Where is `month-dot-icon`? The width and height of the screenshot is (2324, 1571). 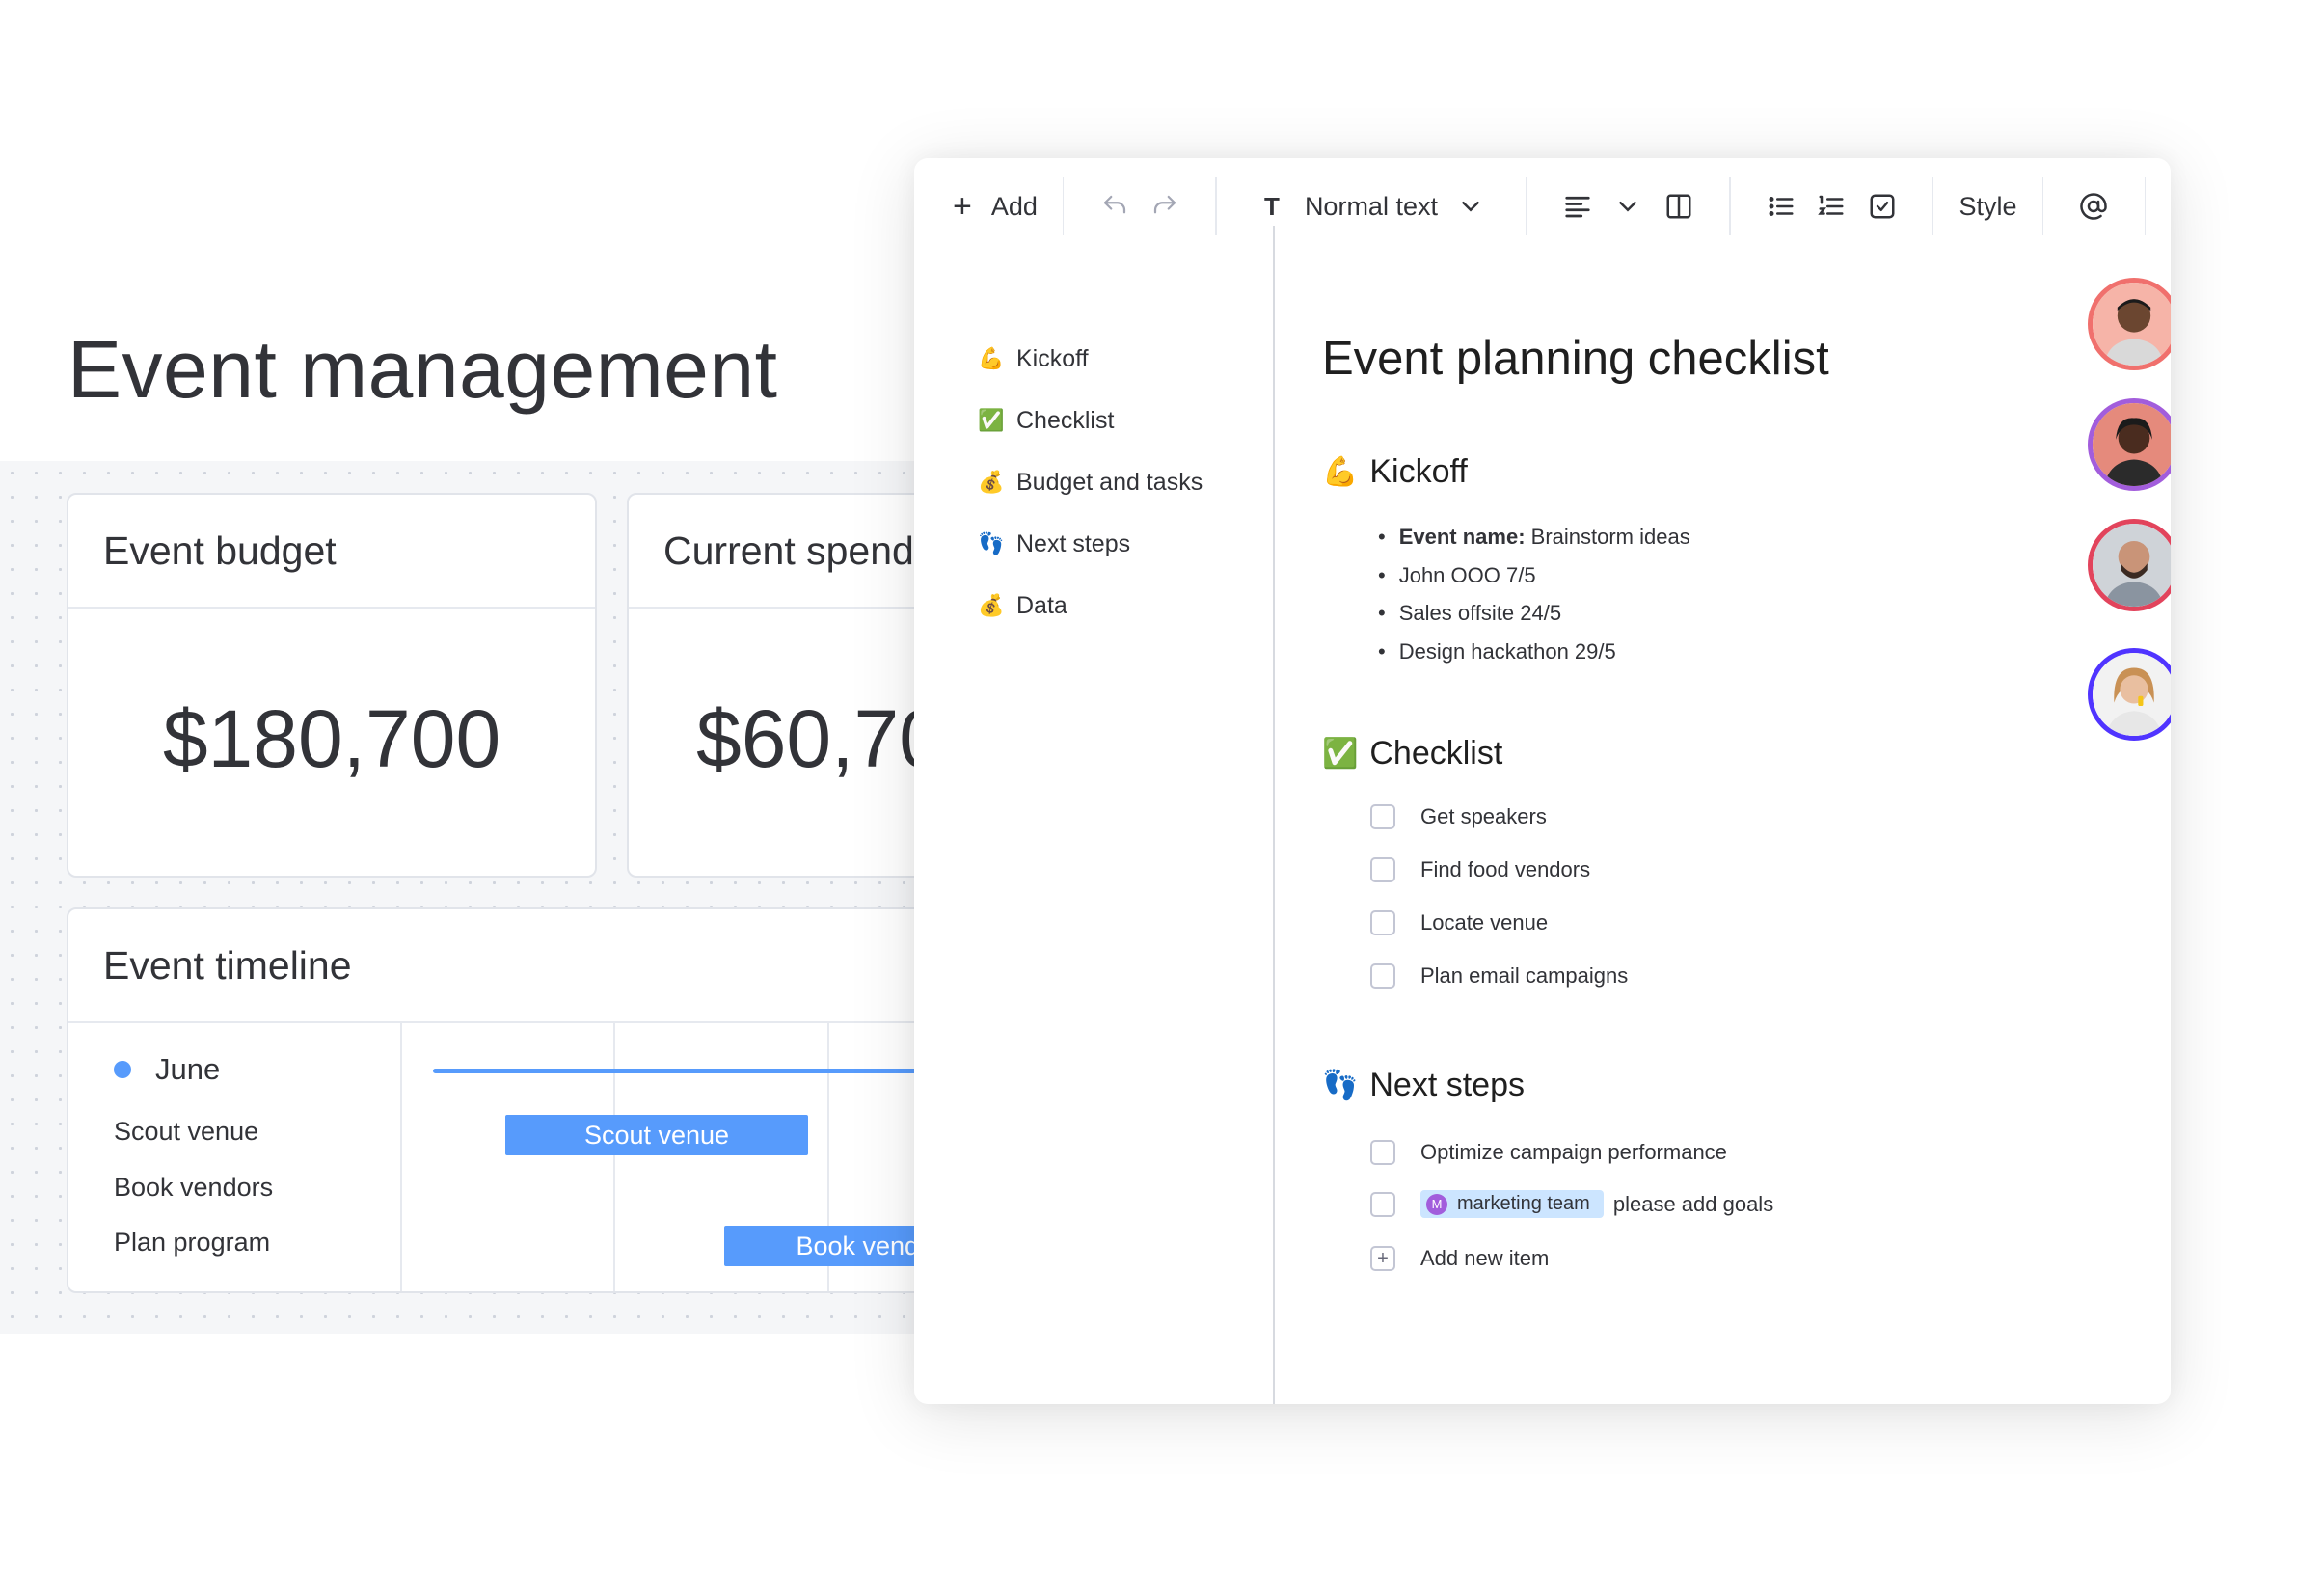 month-dot-icon is located at coordinates (122, 1069).